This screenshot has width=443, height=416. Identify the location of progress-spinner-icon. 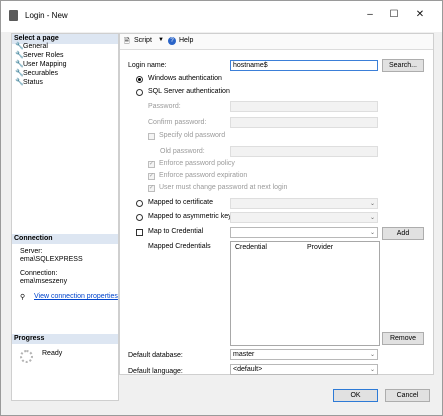
(26, 356).